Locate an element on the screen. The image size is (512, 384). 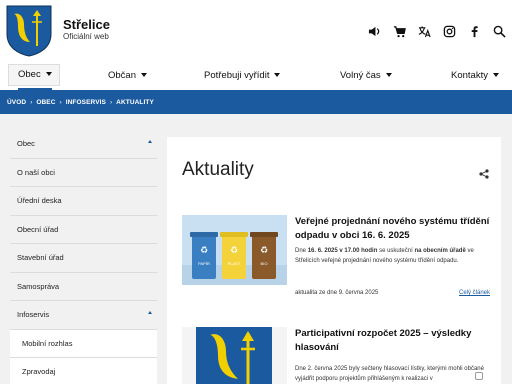
facebook-icon is located at coordinates (474, 31).